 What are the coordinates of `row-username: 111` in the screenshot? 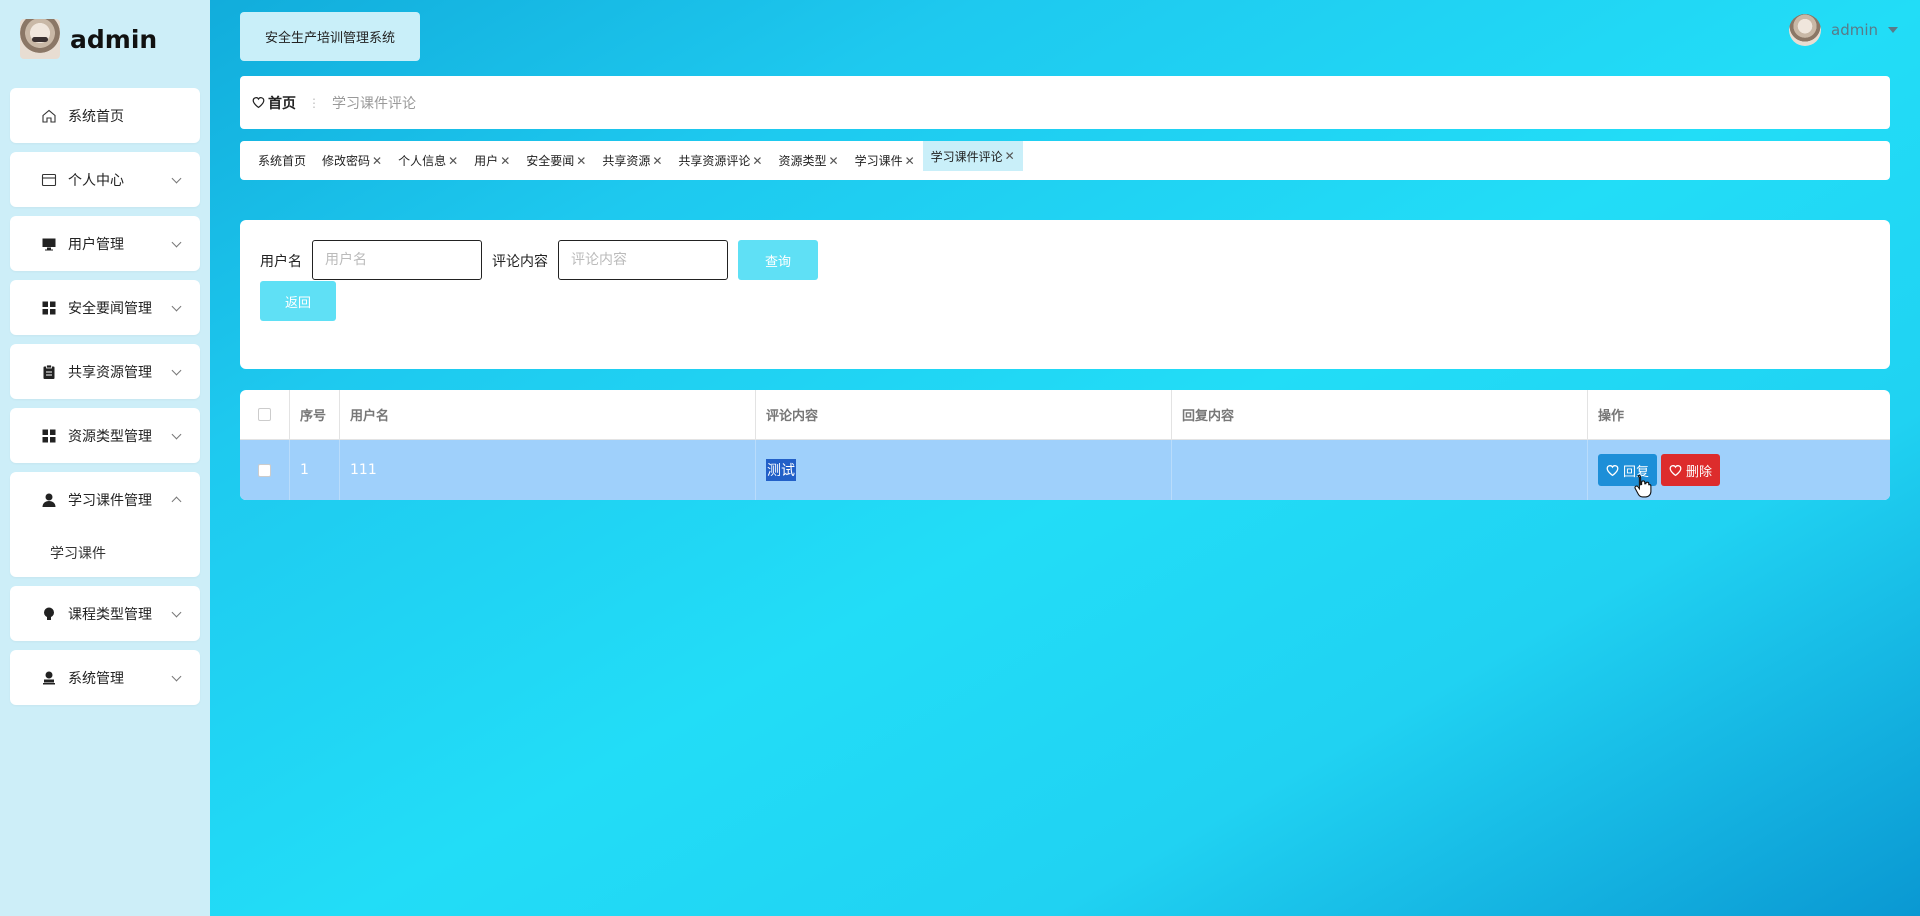 It's located at (548, 470).